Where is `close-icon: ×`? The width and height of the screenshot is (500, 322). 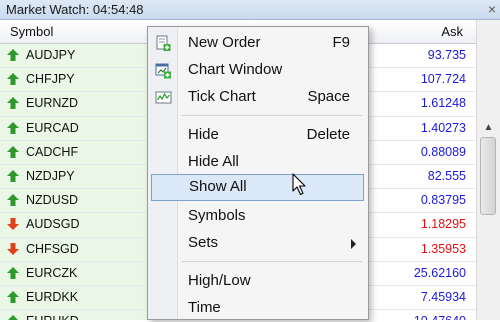
close-icon: × is located at coordinates (492, 9).